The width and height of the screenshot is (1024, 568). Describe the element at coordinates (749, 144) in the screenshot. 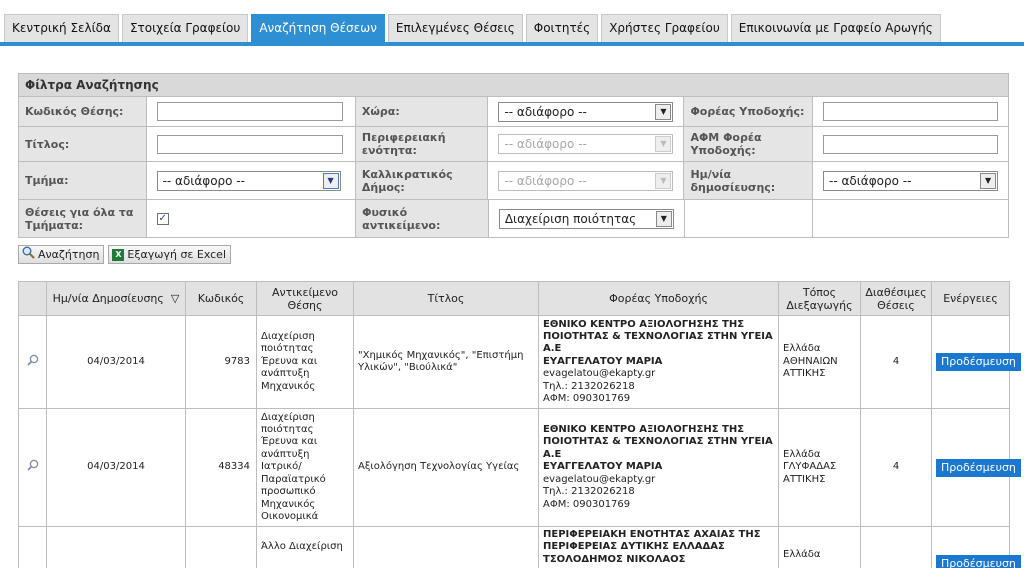

I see `host-afm-label: ΑΦΜ Φορέα Υποδοχής:` at that location.